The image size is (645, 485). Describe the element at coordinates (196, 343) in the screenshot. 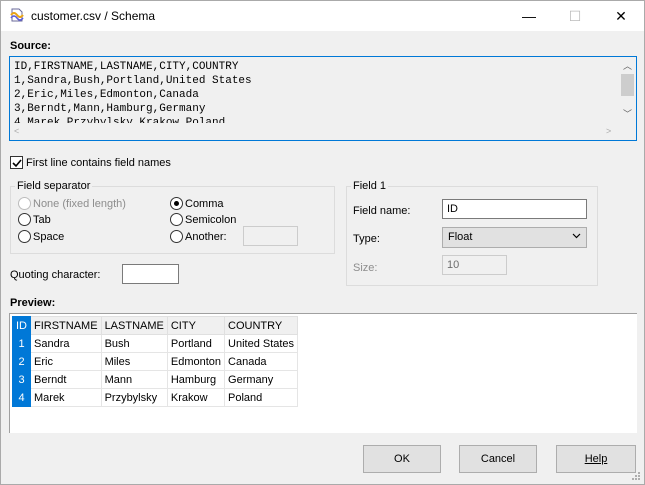

I see `table-cell: Portland` at that location.